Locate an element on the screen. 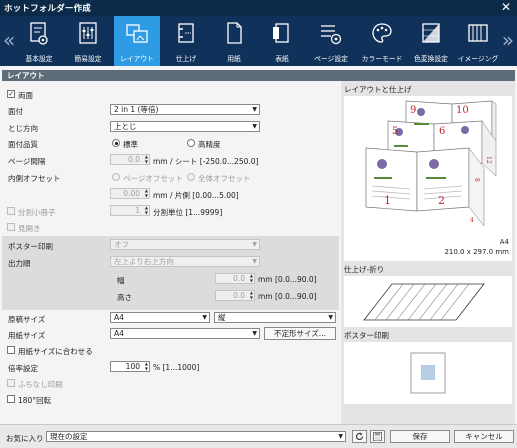 This screenshot has height=448, width=517. scroll-left-icon: « is located at coordinates (9, 40).